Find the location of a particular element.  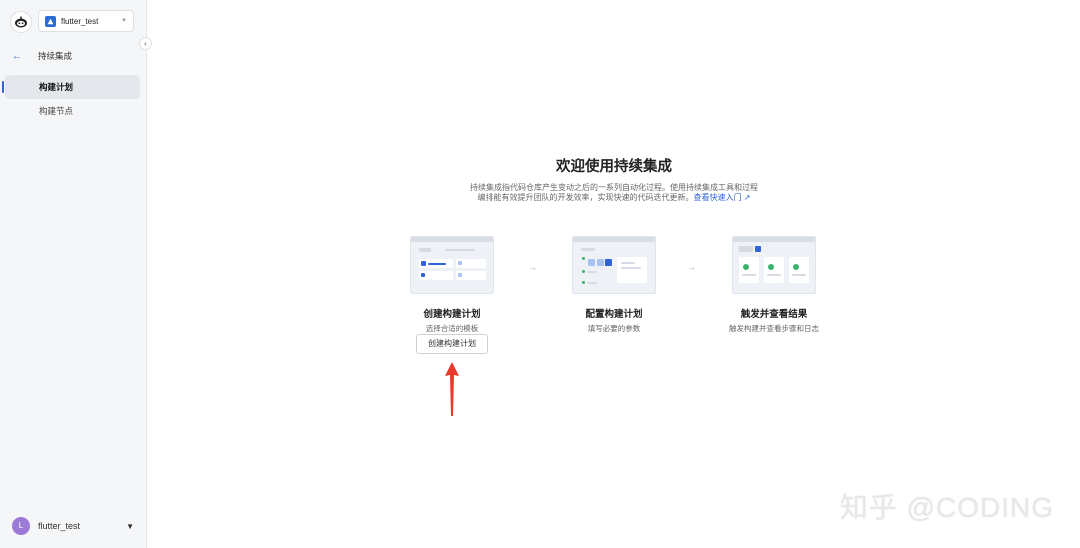

project-icon is located at coordinates (50, 21).